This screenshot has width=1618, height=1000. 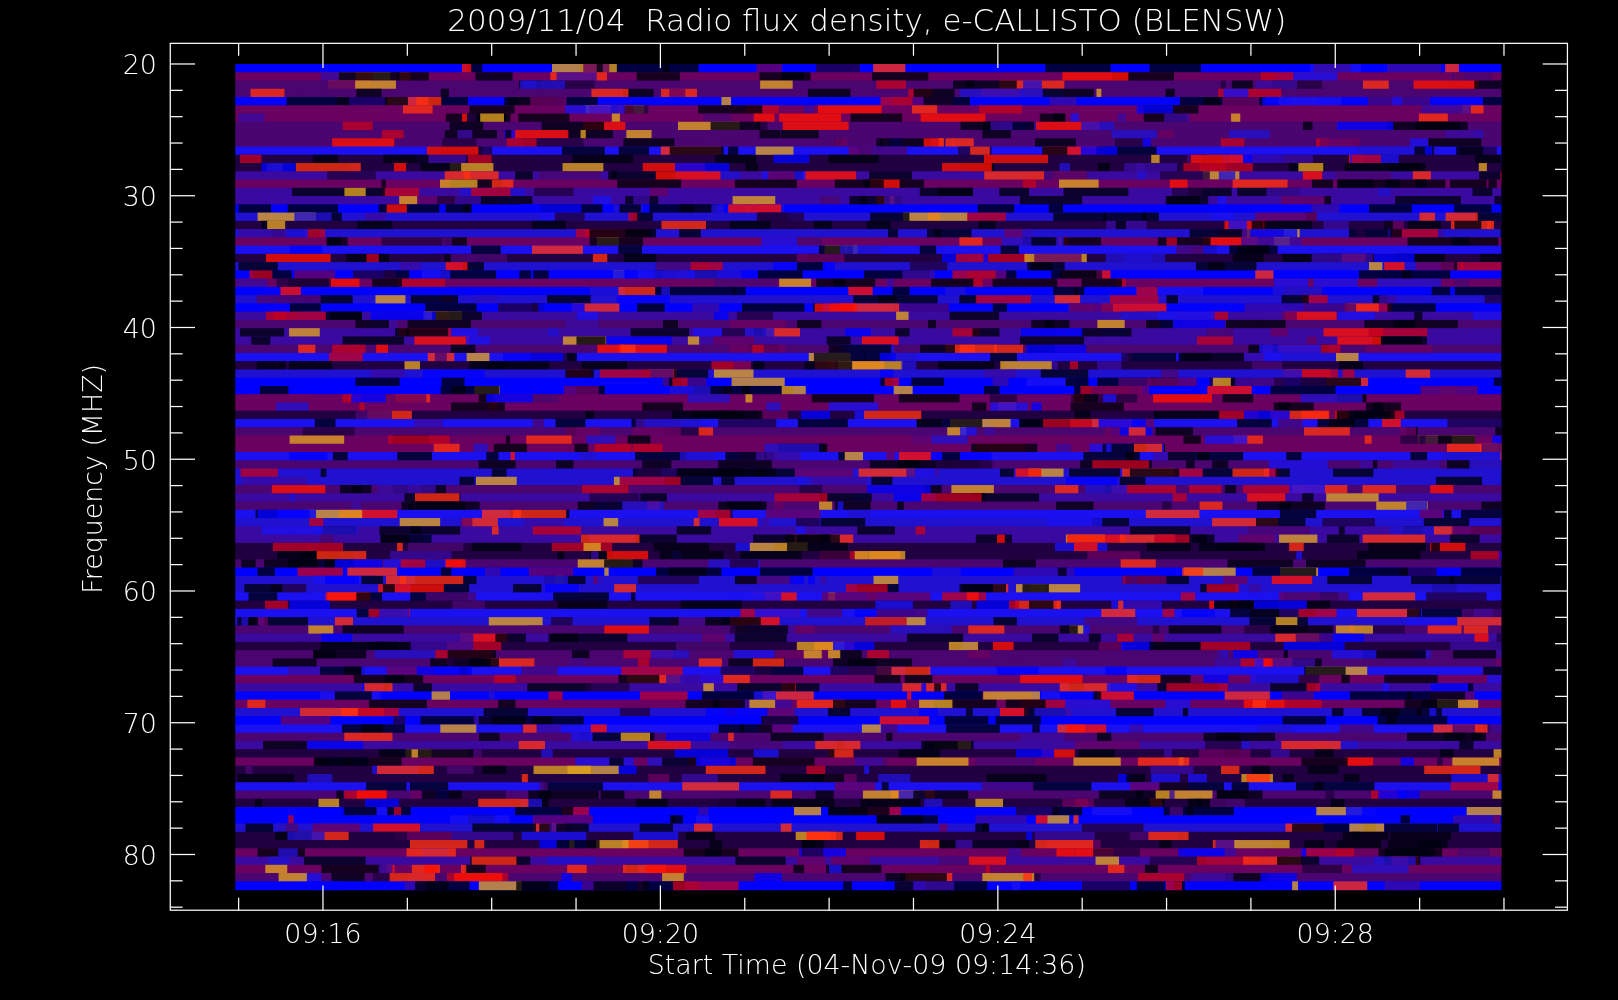 What do you see at coordinates (1335, 934) in the screenshot?
I see `x-tick-label: 09:28` at bounding box center [1335, 934].